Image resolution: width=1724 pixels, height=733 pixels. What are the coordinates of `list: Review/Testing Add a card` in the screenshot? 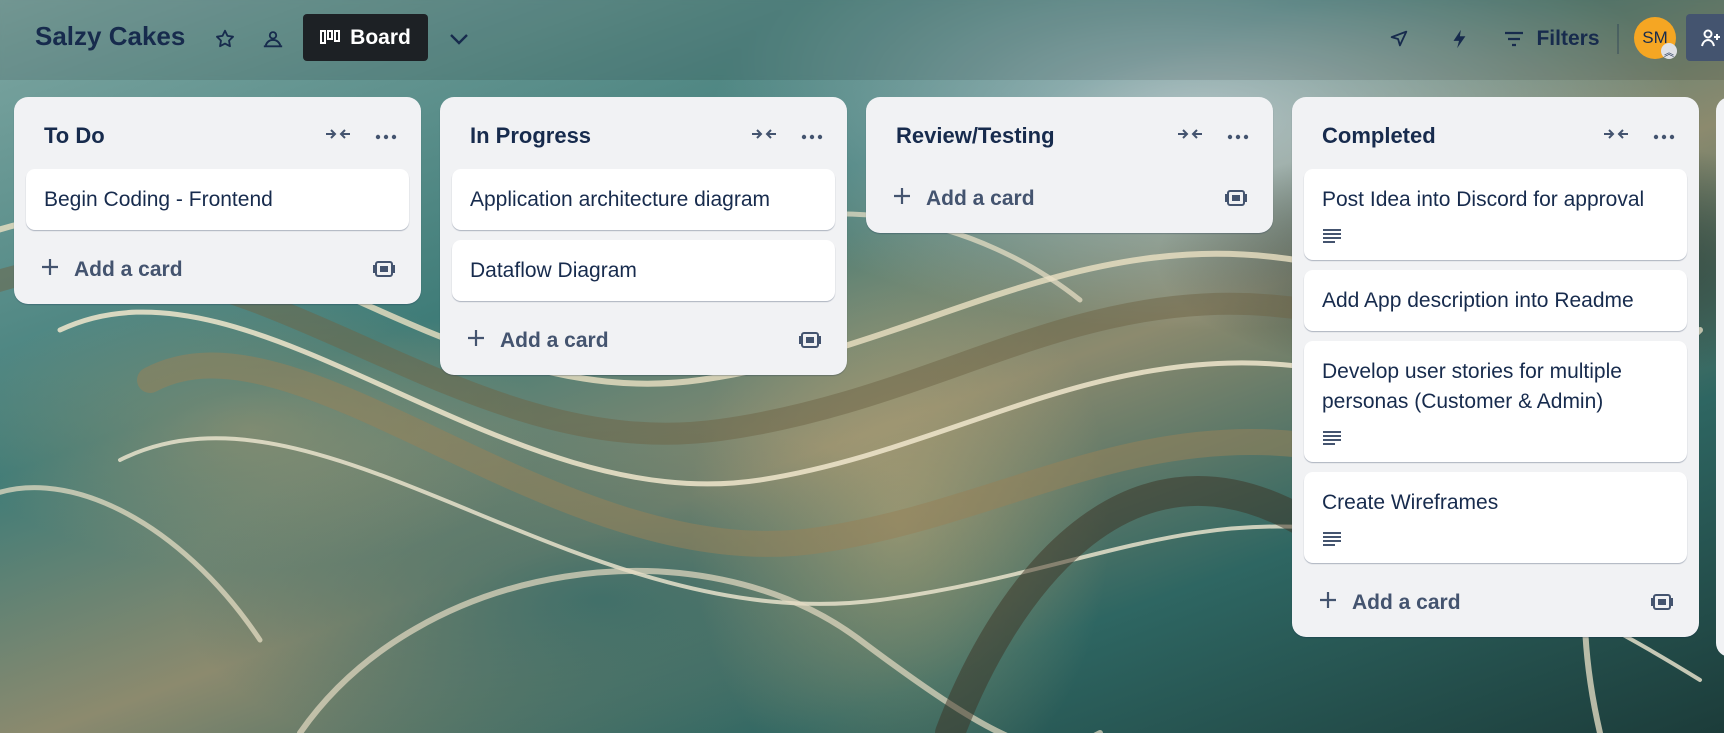 It's located at (1069, 165).